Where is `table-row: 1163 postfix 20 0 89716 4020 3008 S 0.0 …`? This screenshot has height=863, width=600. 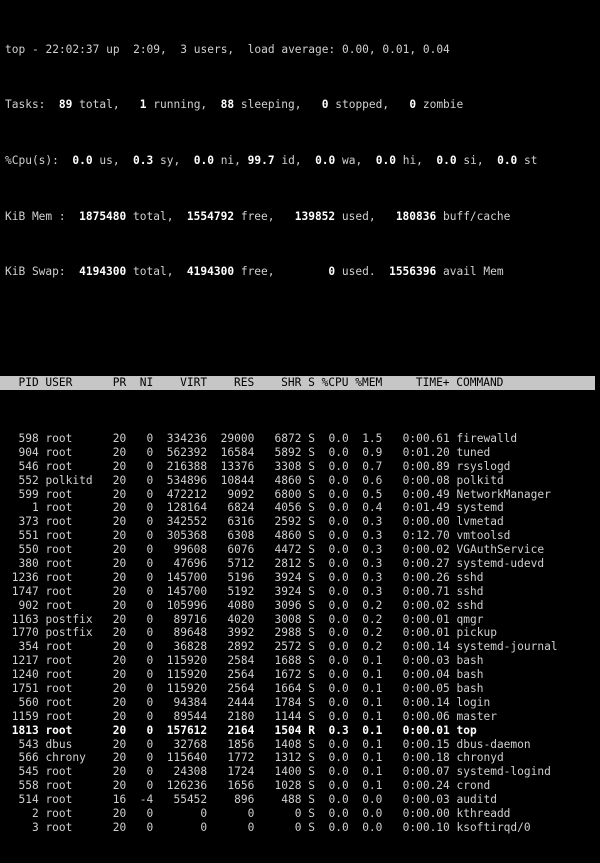 table-row: 1163 postfix 20 0 89716 4020 3008 S 0.0 … is located at coordinates (302, 620).